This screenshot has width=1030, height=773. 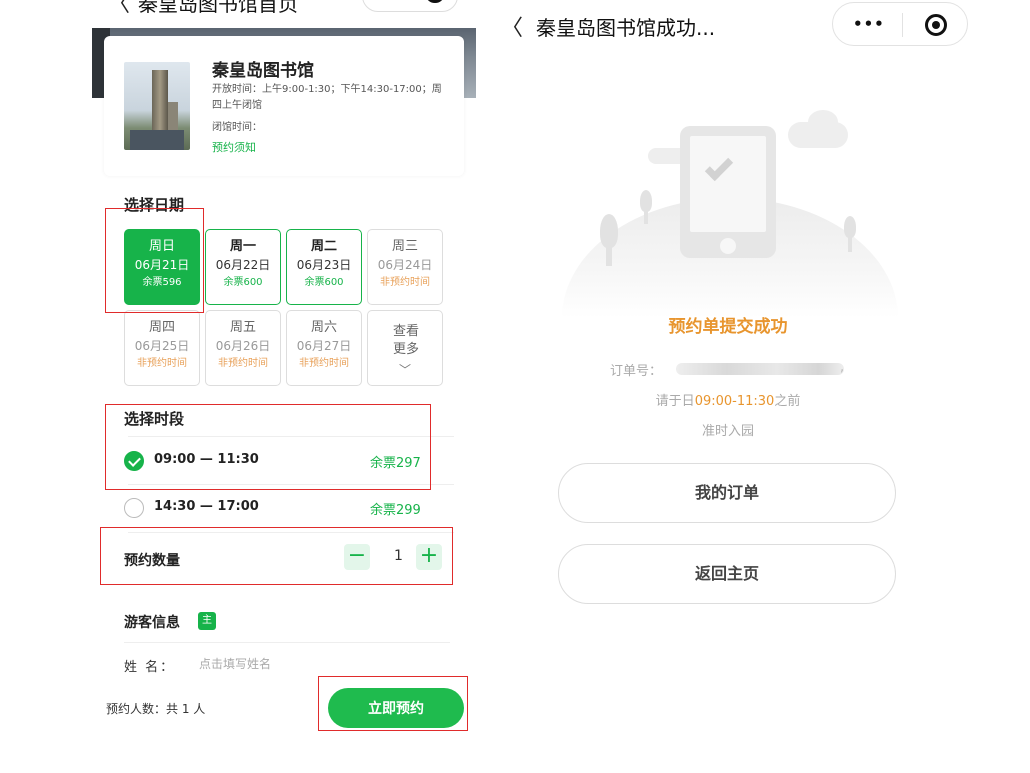 What do you see at coordinates (324, 348) in the screenshot?
I see `day-option: 周六 06月27日 非预约时间` at bounding box center [324, 348].